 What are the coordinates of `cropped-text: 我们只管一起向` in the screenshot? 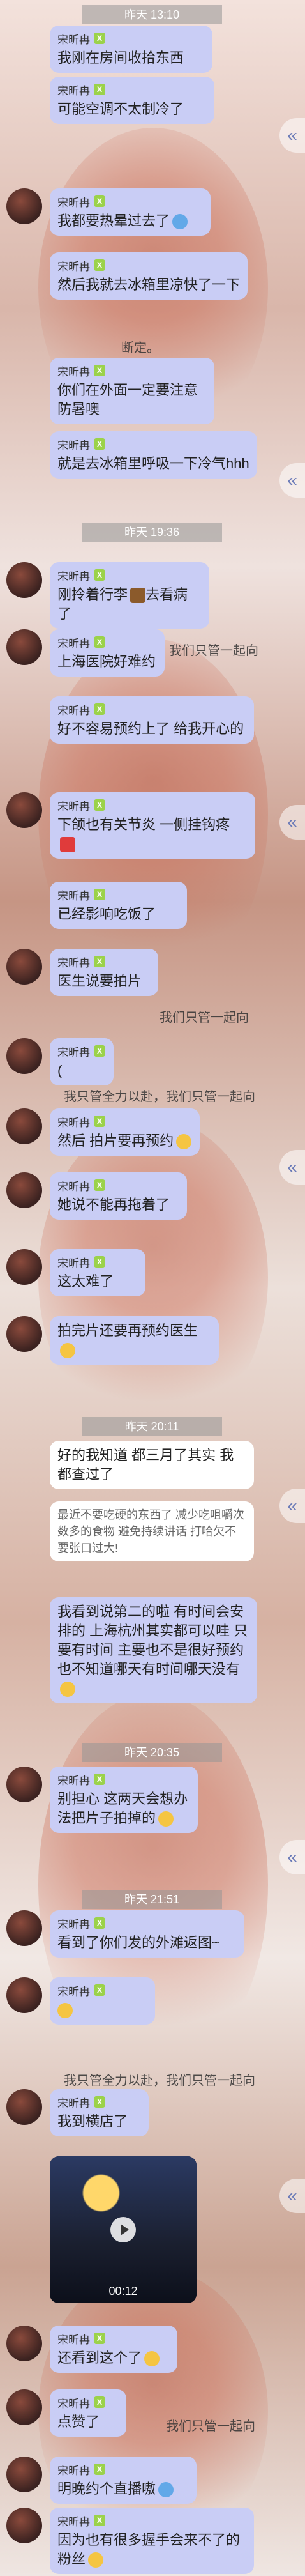 It's located at (204, 1018).